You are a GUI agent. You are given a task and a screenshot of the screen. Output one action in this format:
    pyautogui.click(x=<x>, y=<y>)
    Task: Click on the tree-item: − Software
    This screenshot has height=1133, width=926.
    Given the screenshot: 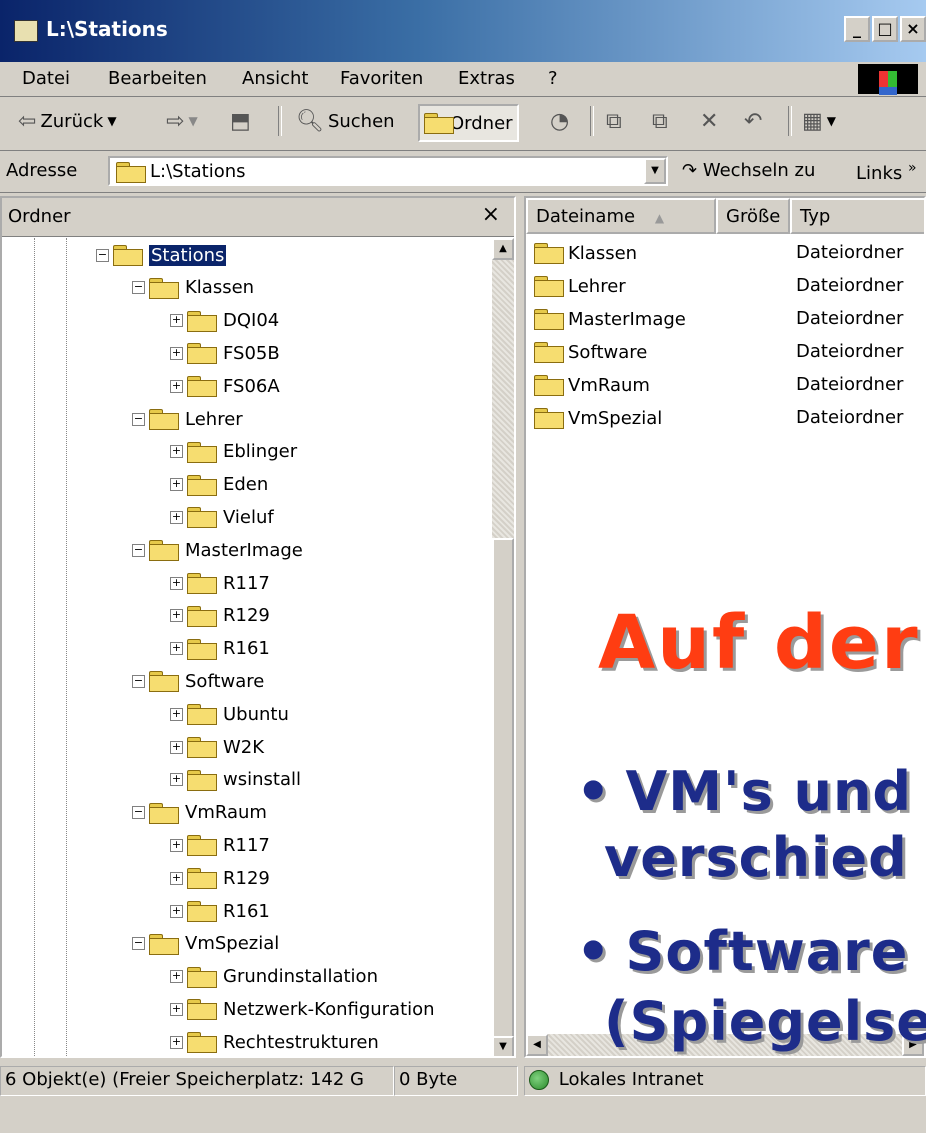 What is the action you would take?
    pyautogui.click(x=198, y=681)
    